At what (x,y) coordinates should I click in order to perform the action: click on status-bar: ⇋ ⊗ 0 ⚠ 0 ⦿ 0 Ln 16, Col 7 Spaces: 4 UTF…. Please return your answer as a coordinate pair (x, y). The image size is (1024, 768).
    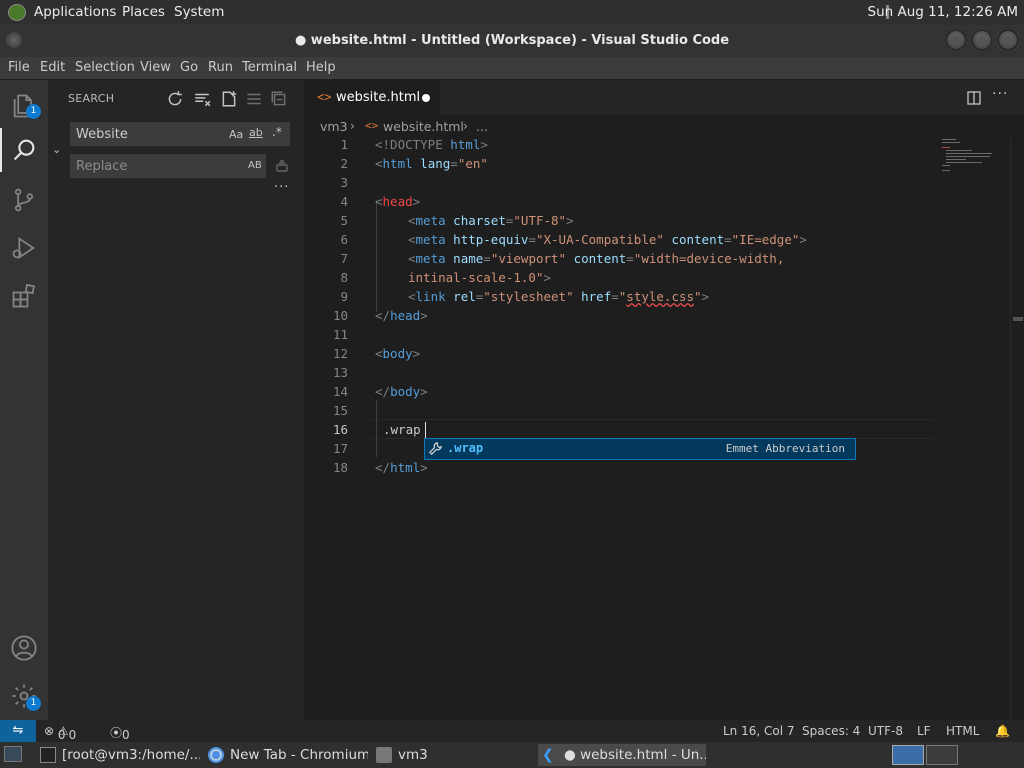
    Looking at the image, I should click on (512, 731).